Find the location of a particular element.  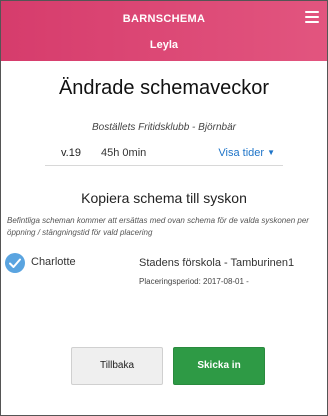

hamburger-menu-icon is located at coordinates (312, 17).